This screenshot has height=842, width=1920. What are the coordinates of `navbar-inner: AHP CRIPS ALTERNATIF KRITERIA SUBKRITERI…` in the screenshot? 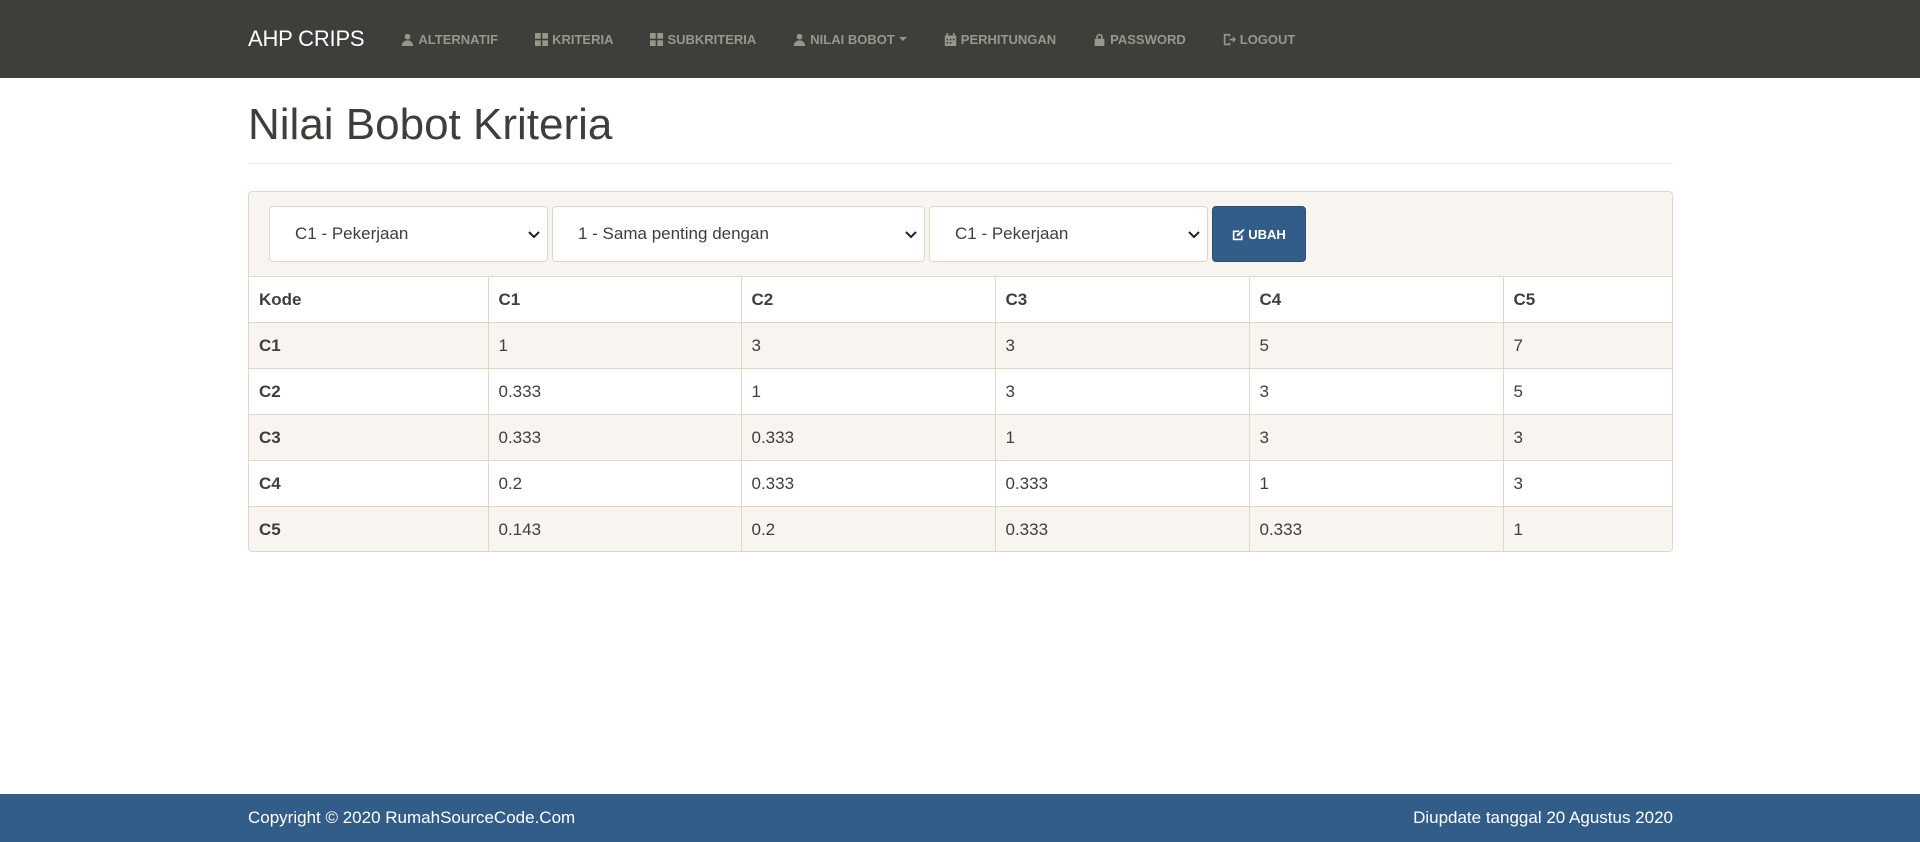 It's located at (790, 39).